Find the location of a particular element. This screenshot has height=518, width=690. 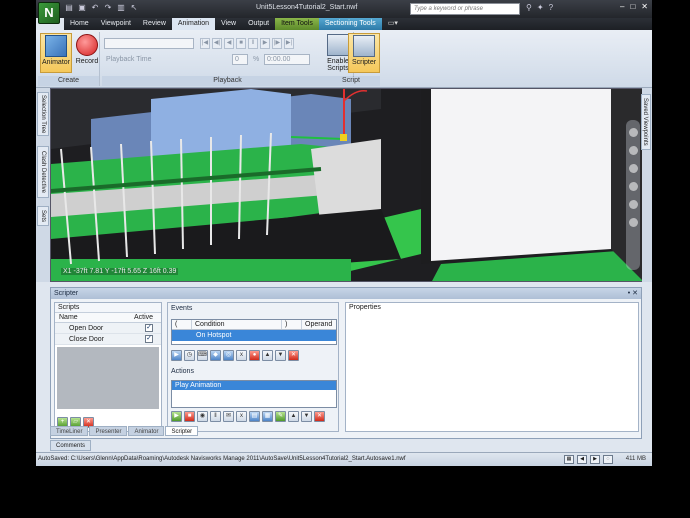

on-key-press-icon: ⌨ is located at coordinates (202, 355).